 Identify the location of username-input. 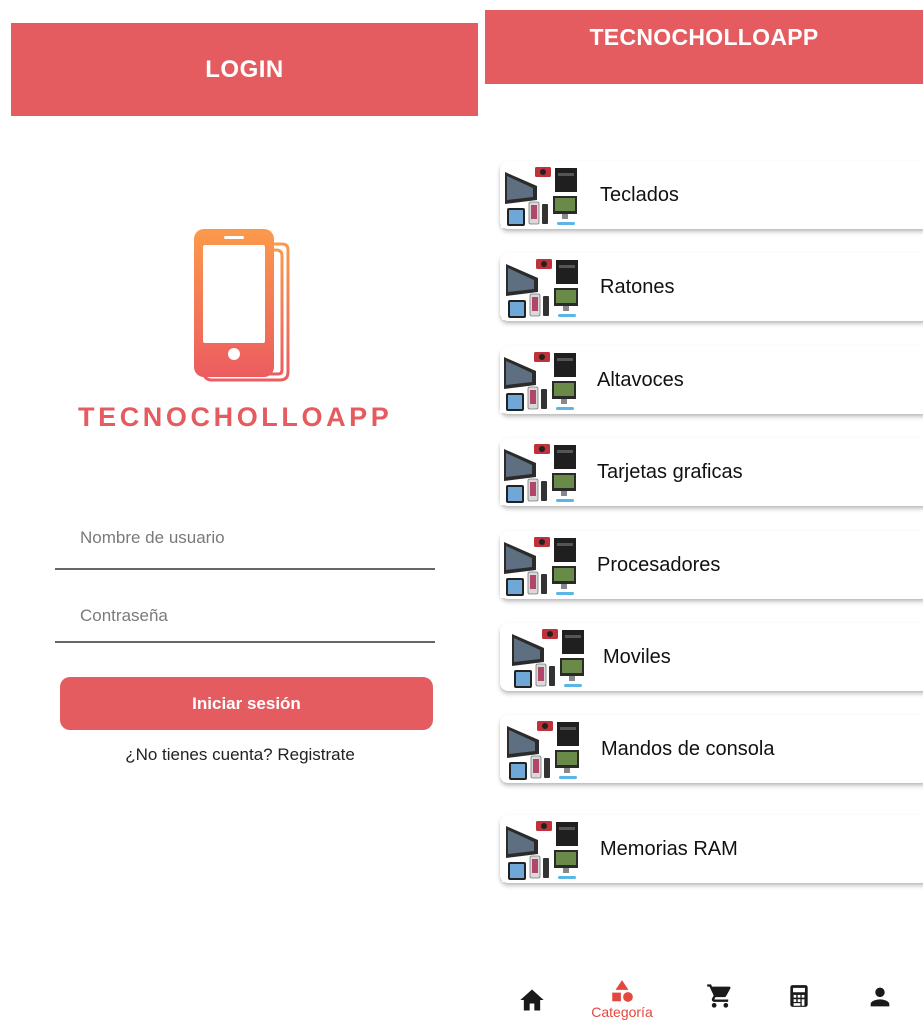
(245, 538).